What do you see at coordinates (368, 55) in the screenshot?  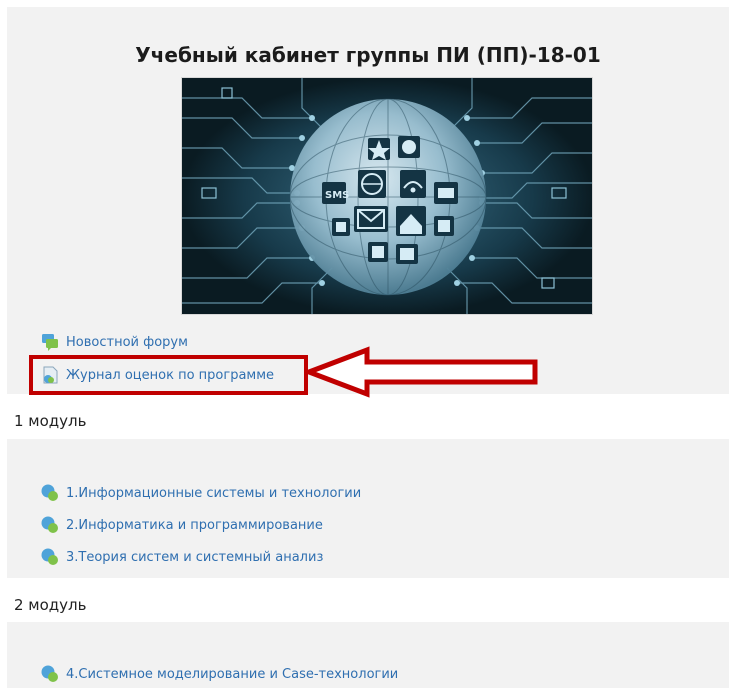 I see `course-title: Учебный кабинет группы ПИ (ПП)-18-01` at bounding box center [368, 55].